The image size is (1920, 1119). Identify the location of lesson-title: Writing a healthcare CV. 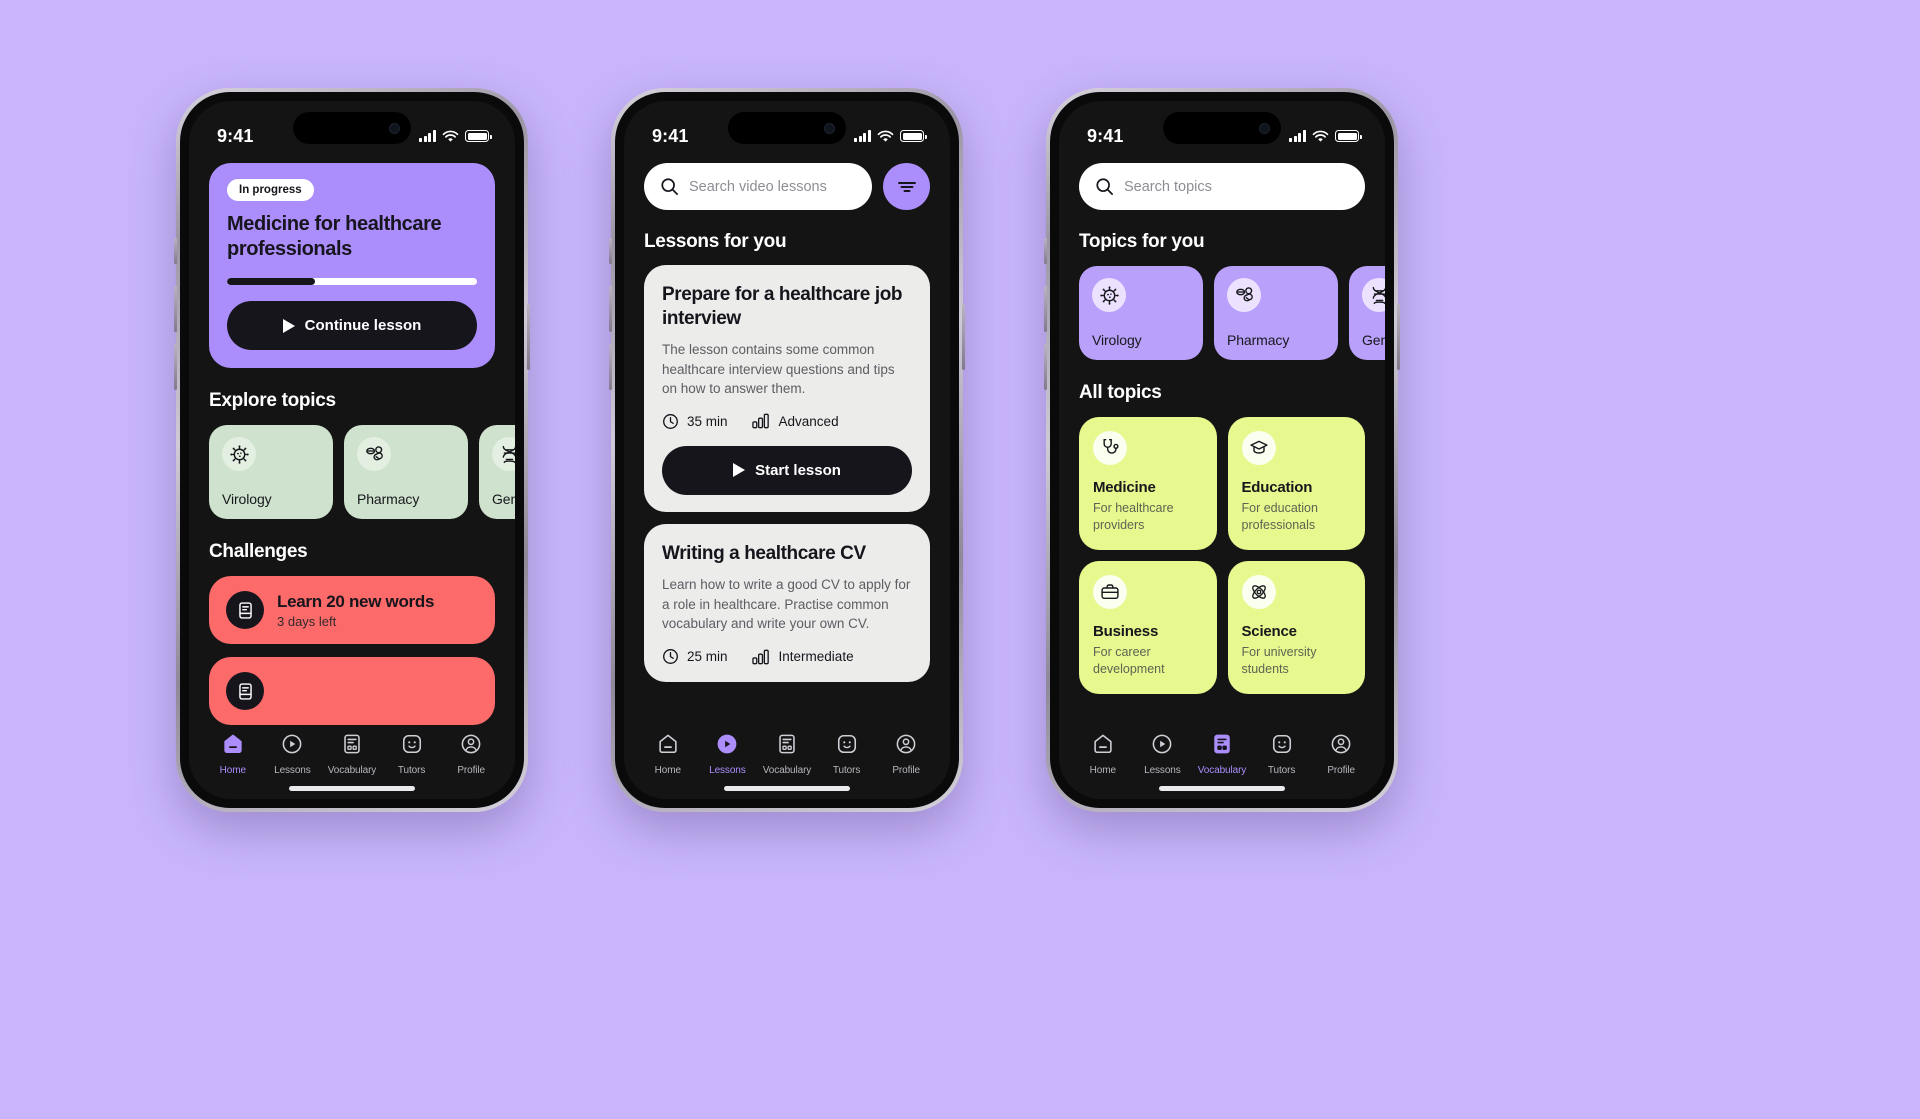
(764, 553).